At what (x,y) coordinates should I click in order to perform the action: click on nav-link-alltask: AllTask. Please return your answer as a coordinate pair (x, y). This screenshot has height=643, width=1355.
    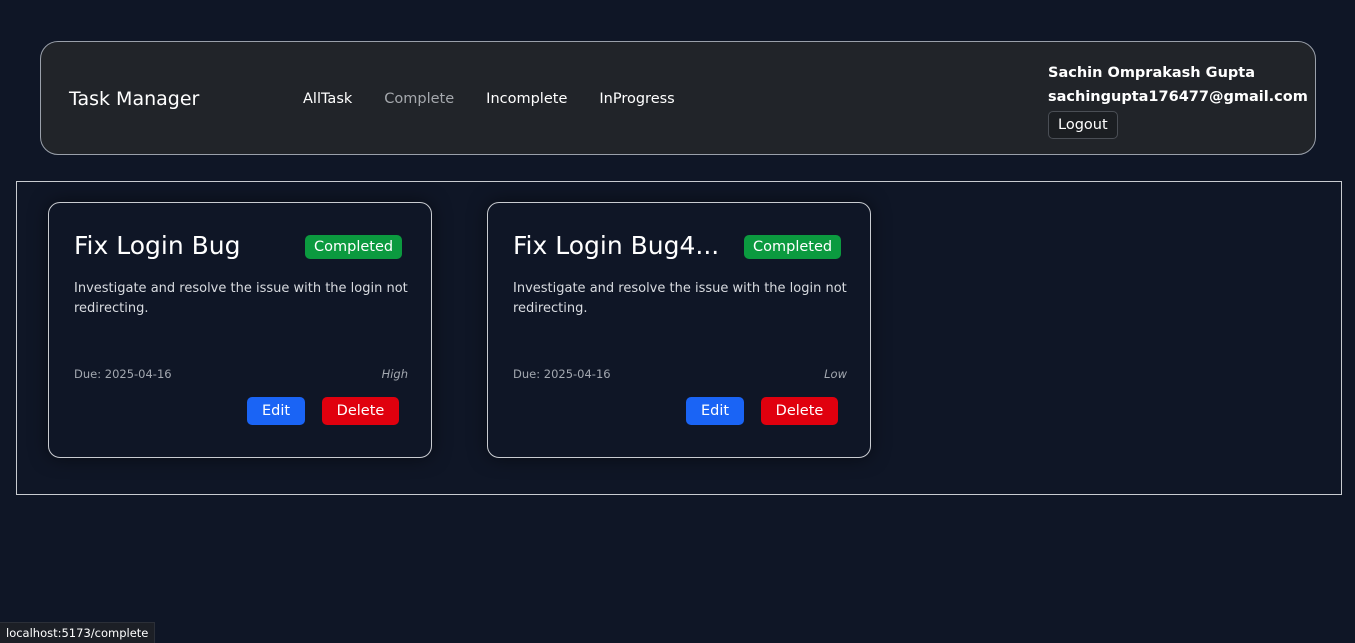
    Looking at the image, I should click on (327, 99).